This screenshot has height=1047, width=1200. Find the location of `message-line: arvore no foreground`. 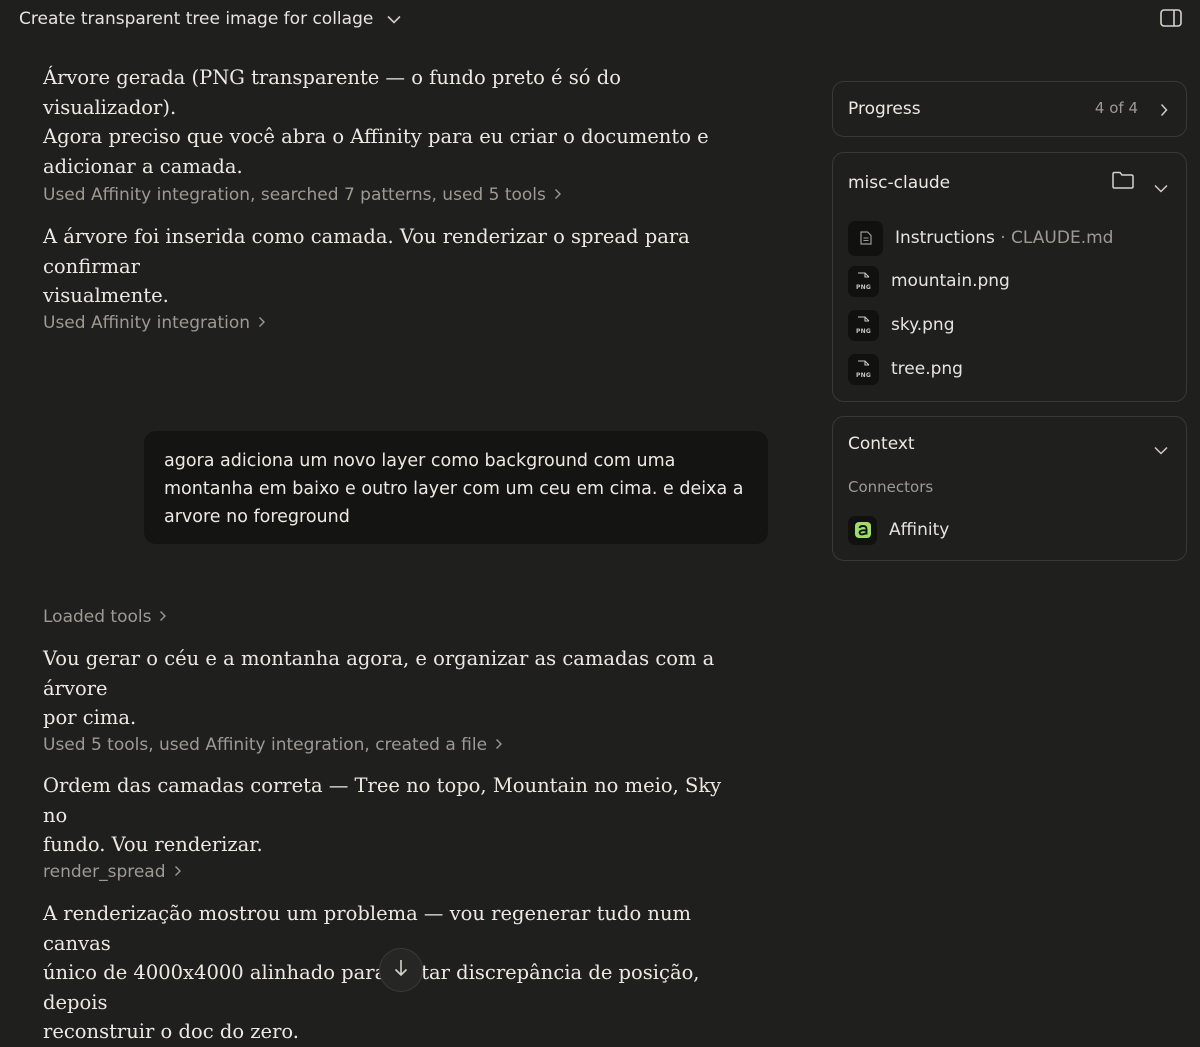

message-line: arvore no foreground is located at coordinates (257, 517).